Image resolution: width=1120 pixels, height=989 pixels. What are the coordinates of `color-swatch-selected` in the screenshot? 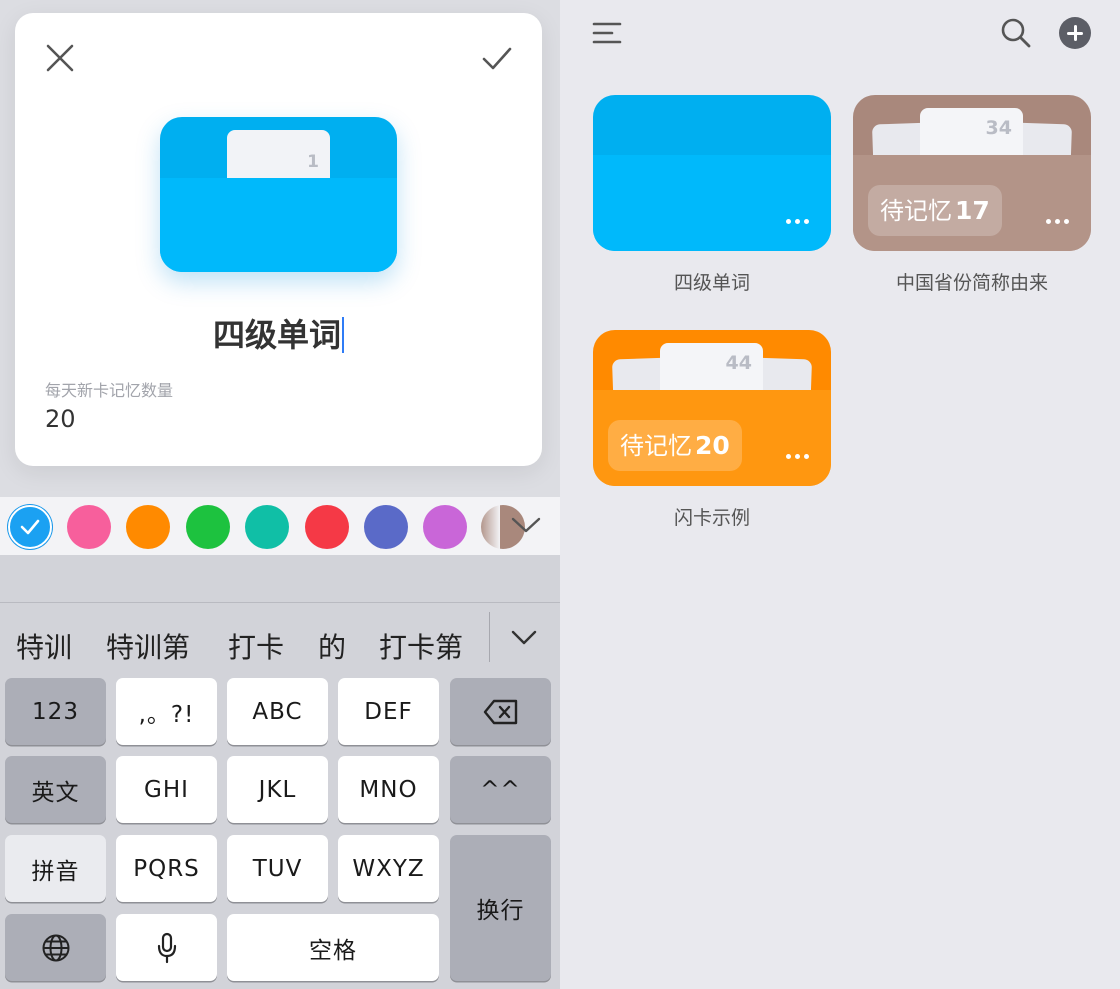 It's located at (30, 527).